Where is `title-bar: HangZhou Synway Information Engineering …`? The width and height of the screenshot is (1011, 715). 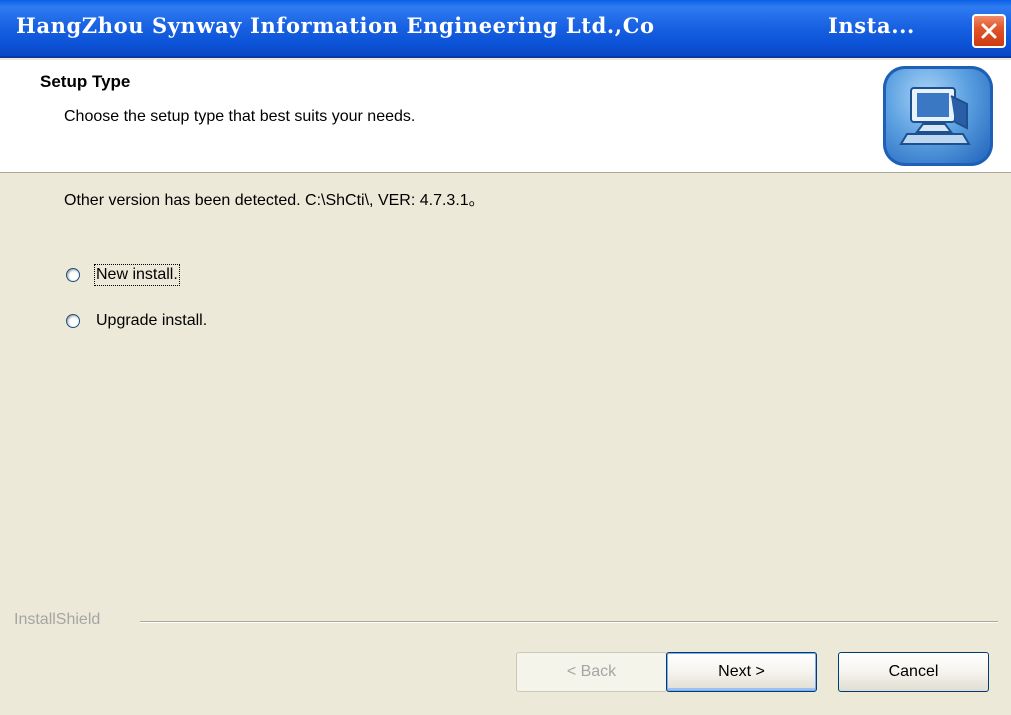
title-bar: HangZhou Synway Information Engineering … is located at coordinates (505, 29).